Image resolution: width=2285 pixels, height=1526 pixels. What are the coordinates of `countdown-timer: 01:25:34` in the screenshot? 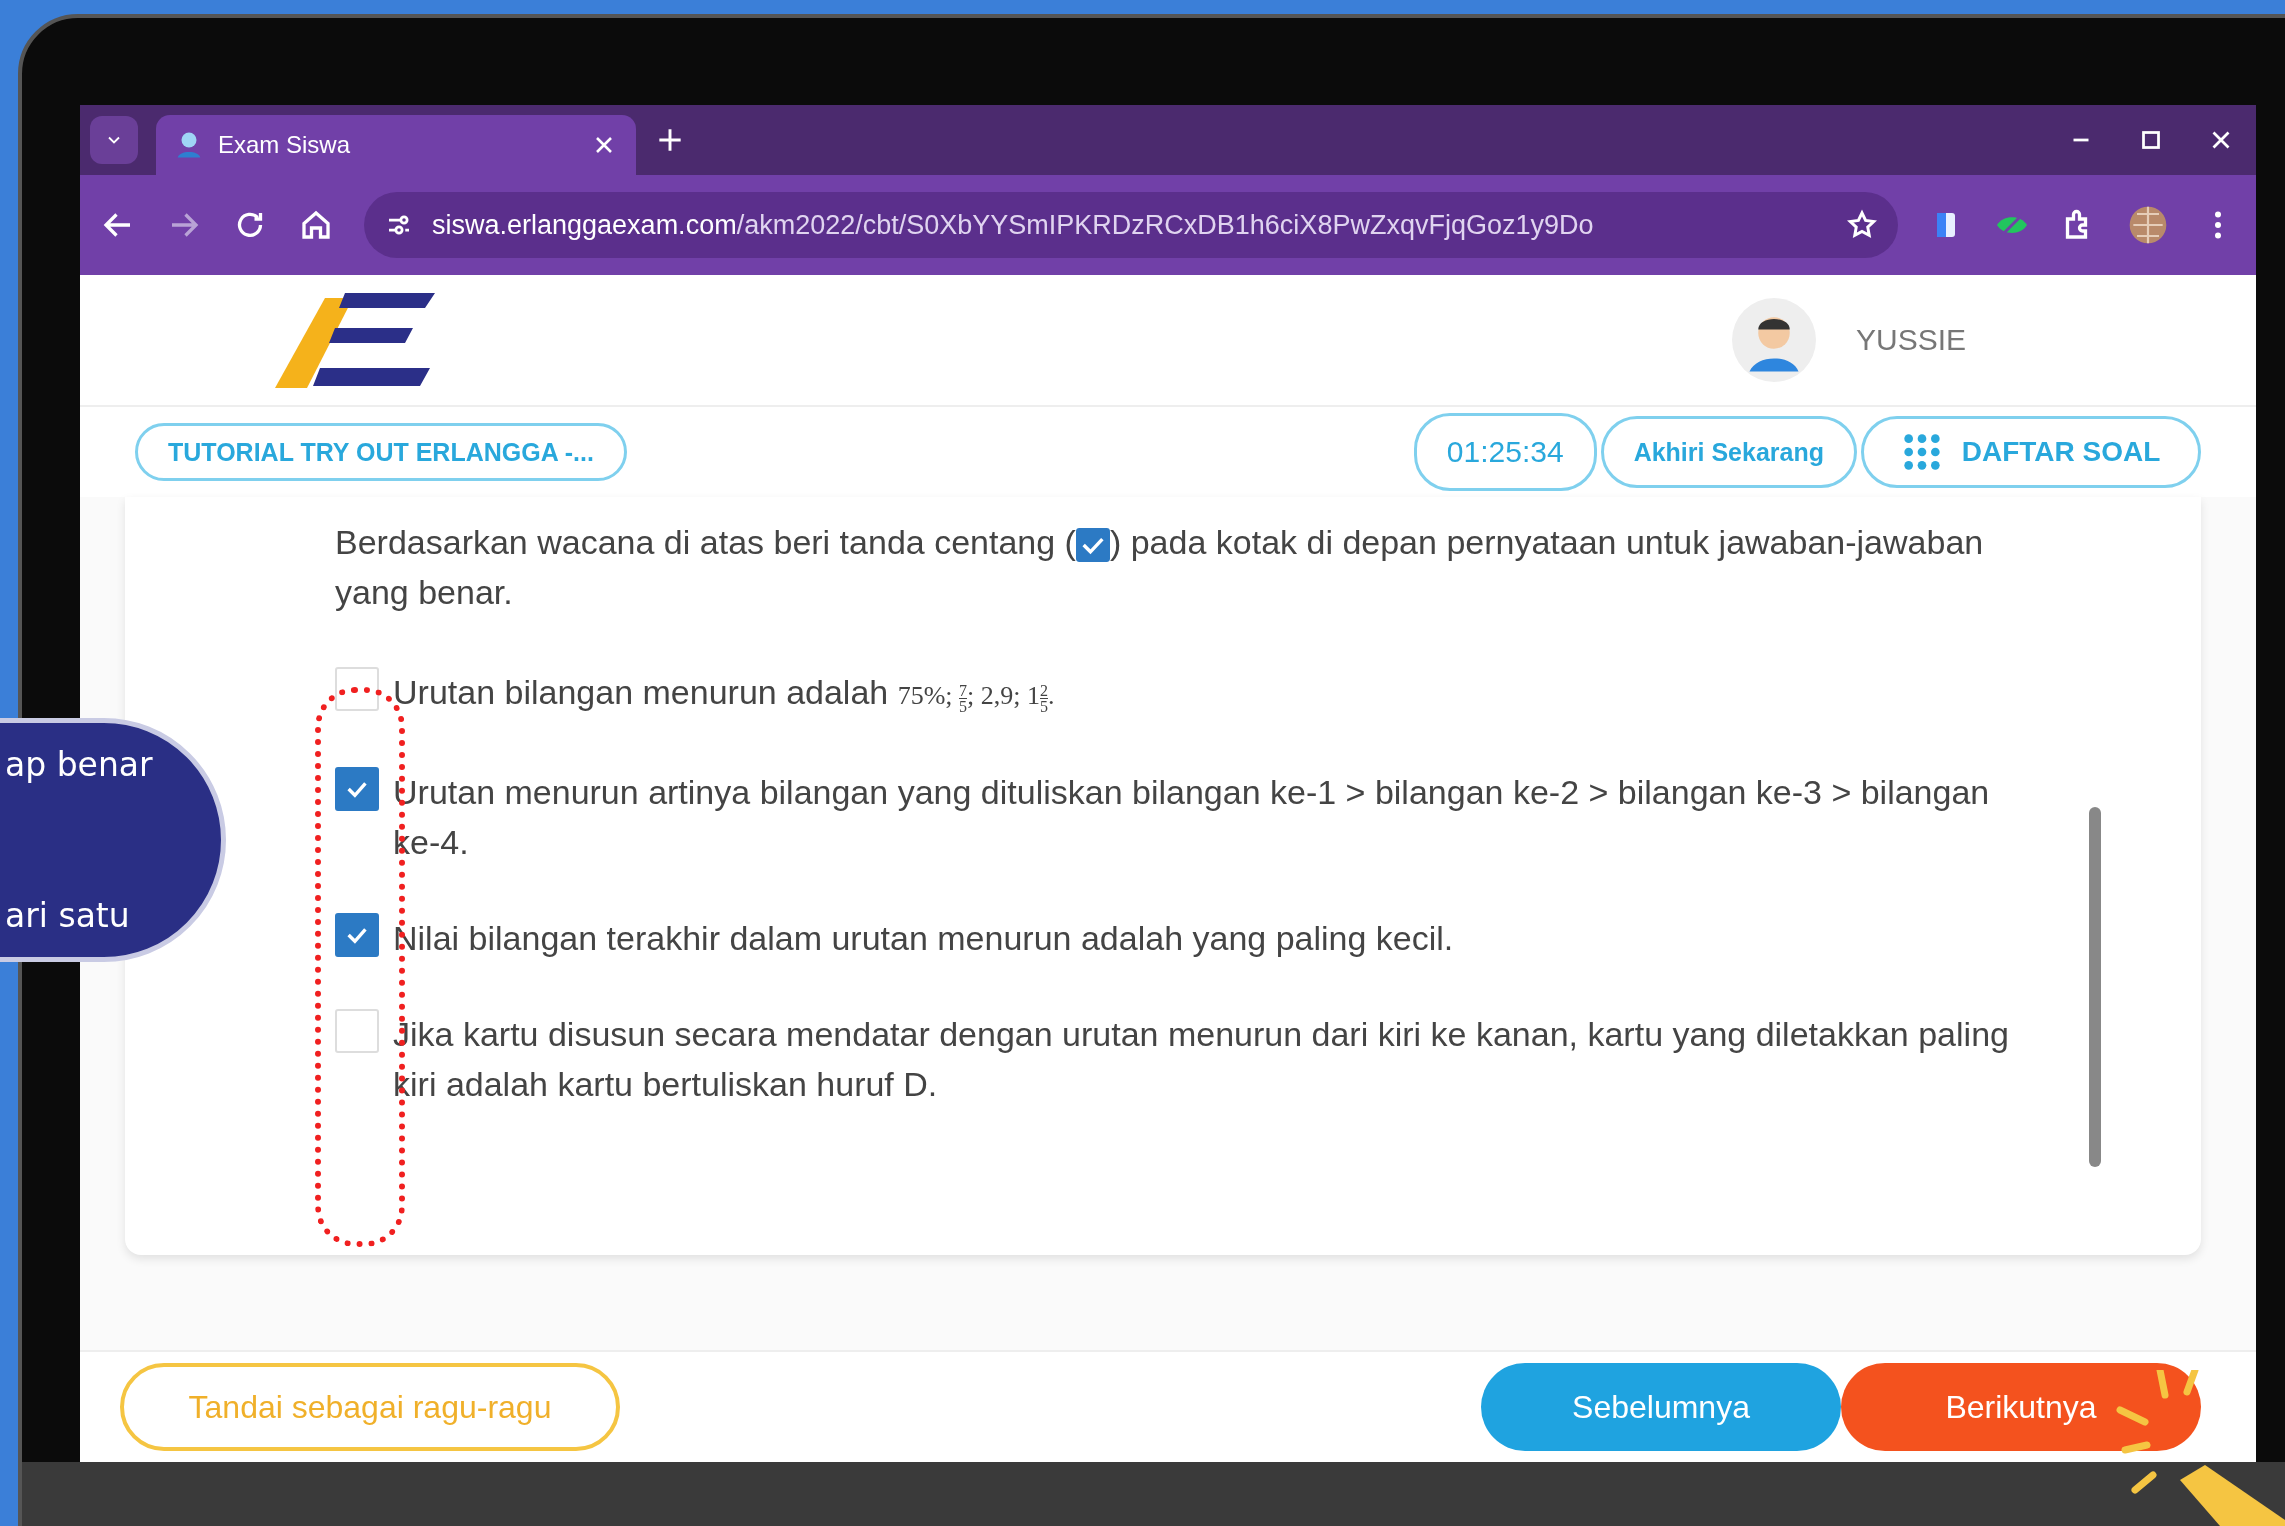 It's located at (1505, 452).